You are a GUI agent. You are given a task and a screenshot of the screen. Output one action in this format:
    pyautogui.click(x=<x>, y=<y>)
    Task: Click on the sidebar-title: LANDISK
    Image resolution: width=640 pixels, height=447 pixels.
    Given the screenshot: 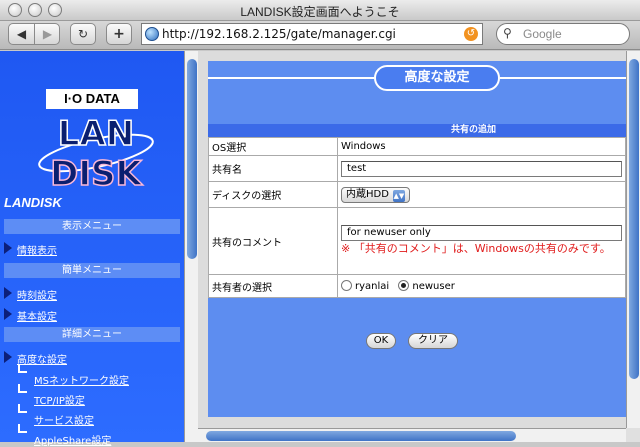 What is the action you would take?
    pyautogui.click(x=33, y=202)
    